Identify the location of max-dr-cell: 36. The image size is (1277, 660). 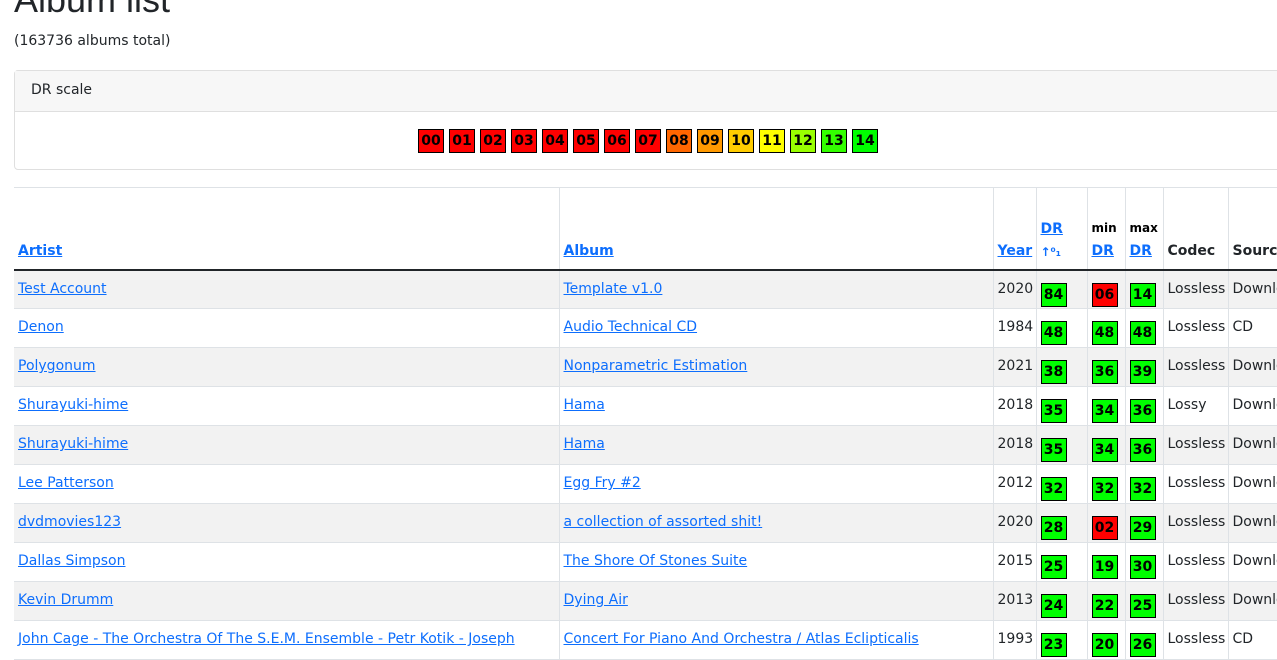
(1143, 445).